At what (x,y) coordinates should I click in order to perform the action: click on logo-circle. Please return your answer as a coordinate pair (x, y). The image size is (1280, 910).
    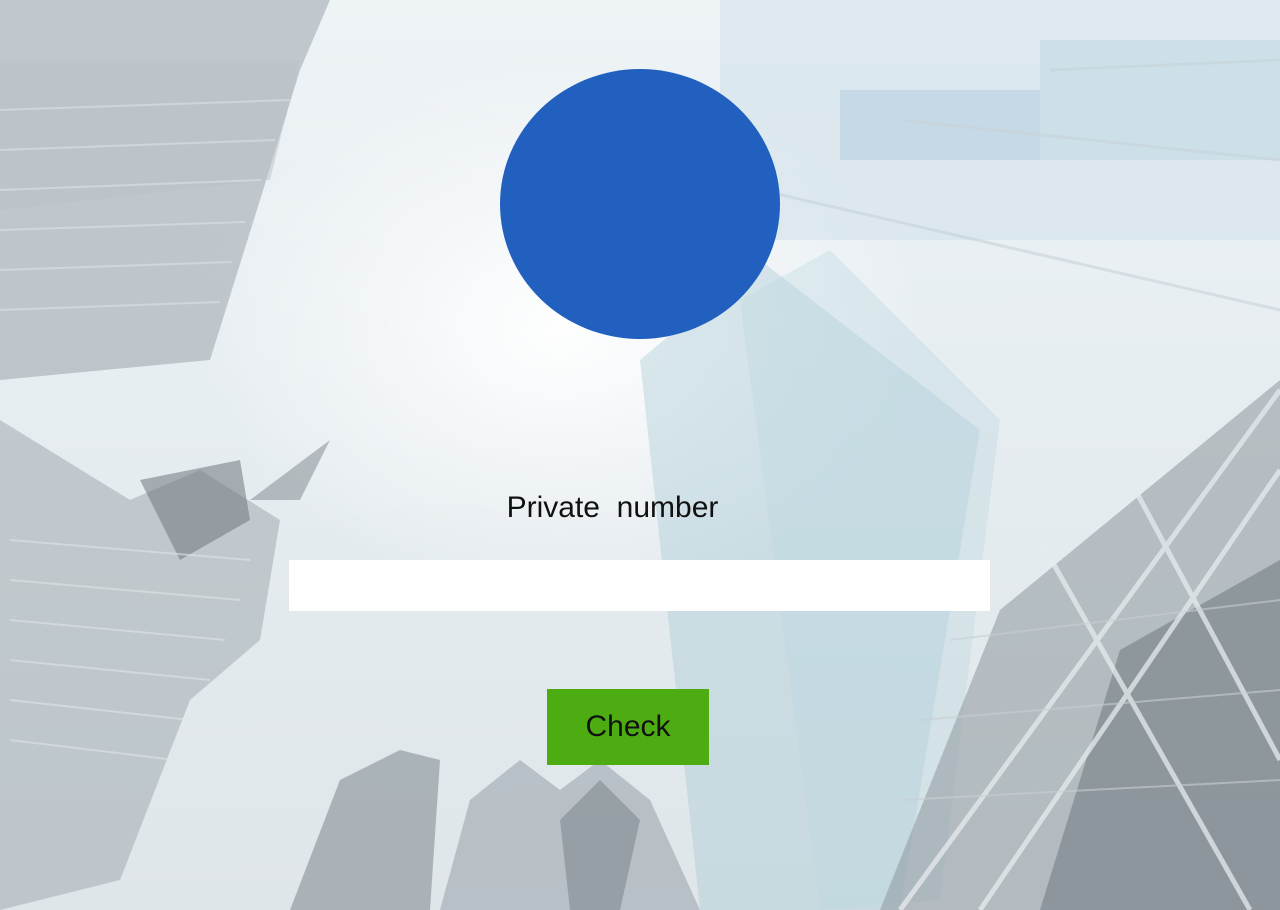
    Looking at the image, I should click on (640, 204).